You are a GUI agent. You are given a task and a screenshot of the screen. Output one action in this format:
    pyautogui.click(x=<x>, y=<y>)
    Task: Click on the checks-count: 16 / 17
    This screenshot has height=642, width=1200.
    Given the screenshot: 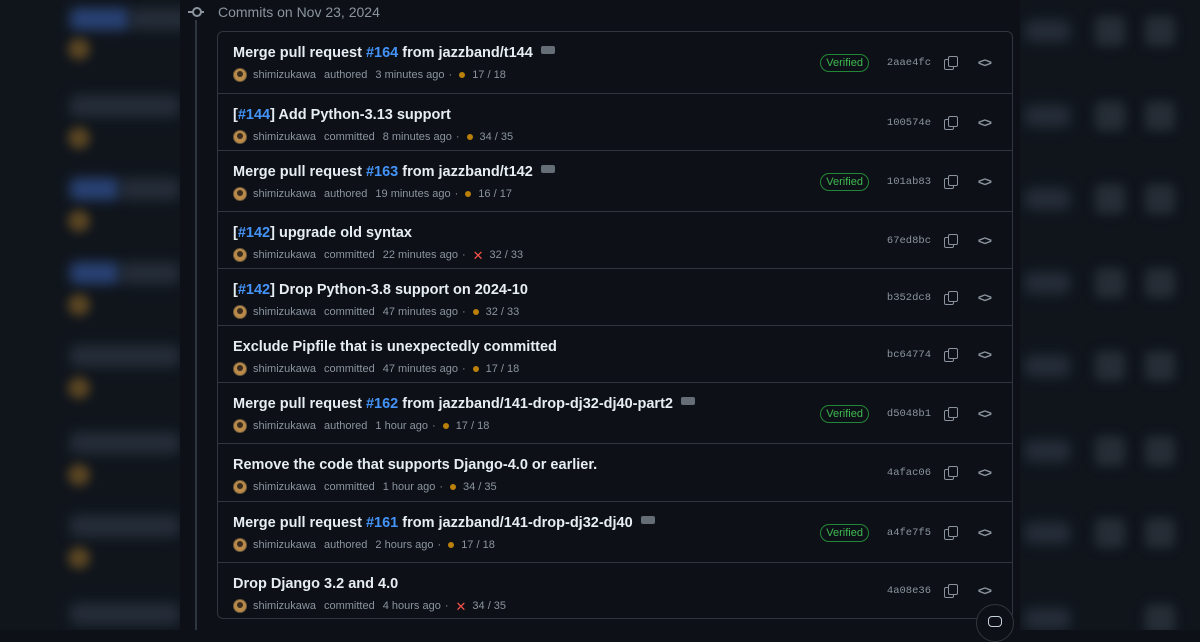 What is the action you would take?
    pyautogui.click(x=495, y=194)
    